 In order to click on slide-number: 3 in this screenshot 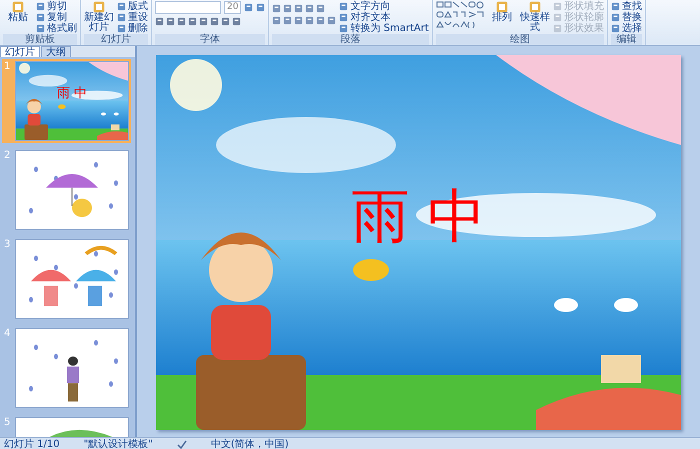, I will do `click(8, 244)`.